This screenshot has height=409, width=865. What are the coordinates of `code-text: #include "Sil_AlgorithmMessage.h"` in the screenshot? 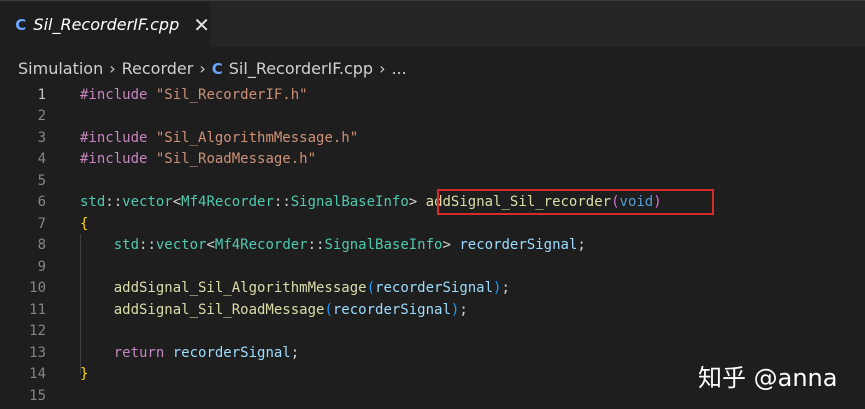 It's located at (219, 137).